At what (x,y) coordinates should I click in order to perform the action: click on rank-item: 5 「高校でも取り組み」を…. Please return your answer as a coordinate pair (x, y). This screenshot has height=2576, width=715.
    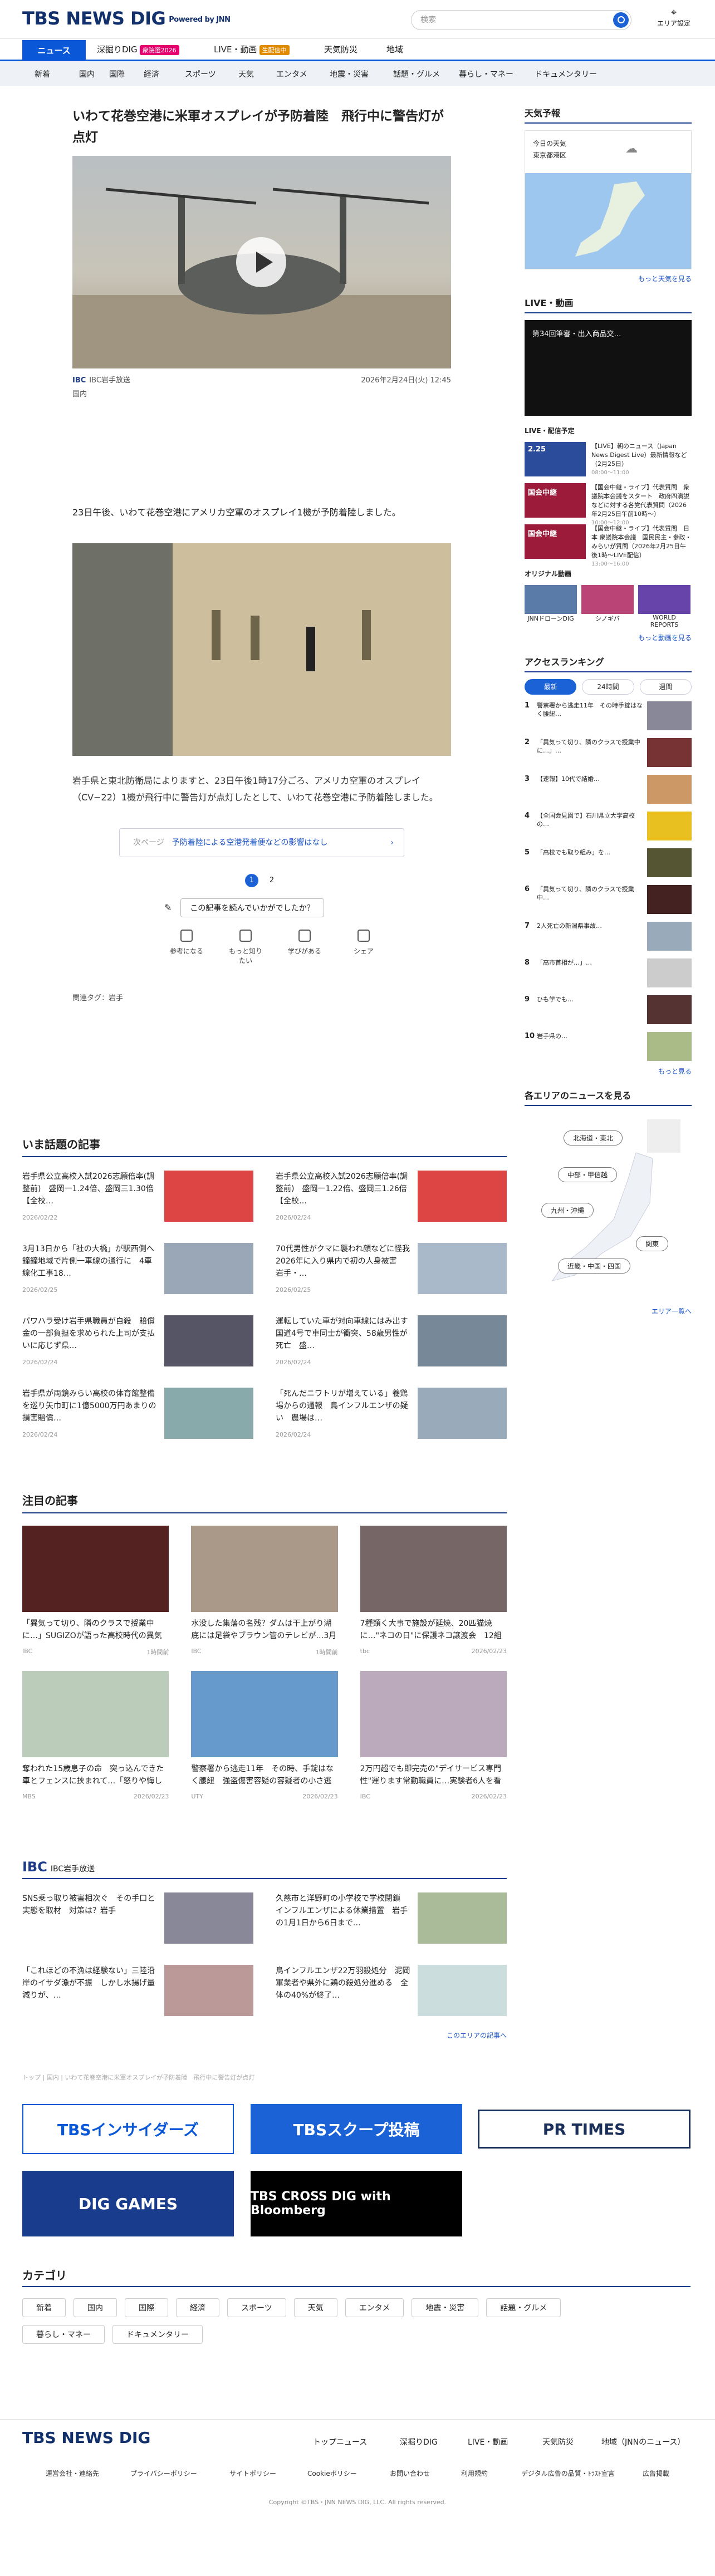
    Looking at the image, I should click on (608, 863).